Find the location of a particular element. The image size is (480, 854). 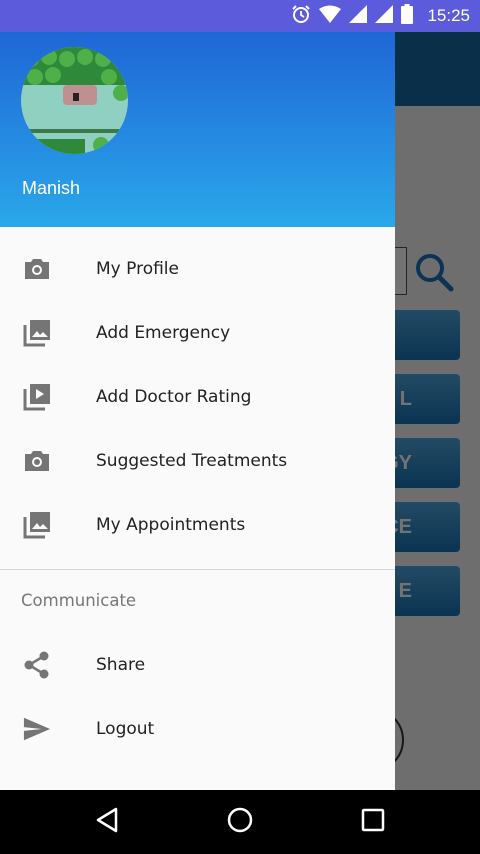

home-button is located at coordinates (240, 822).